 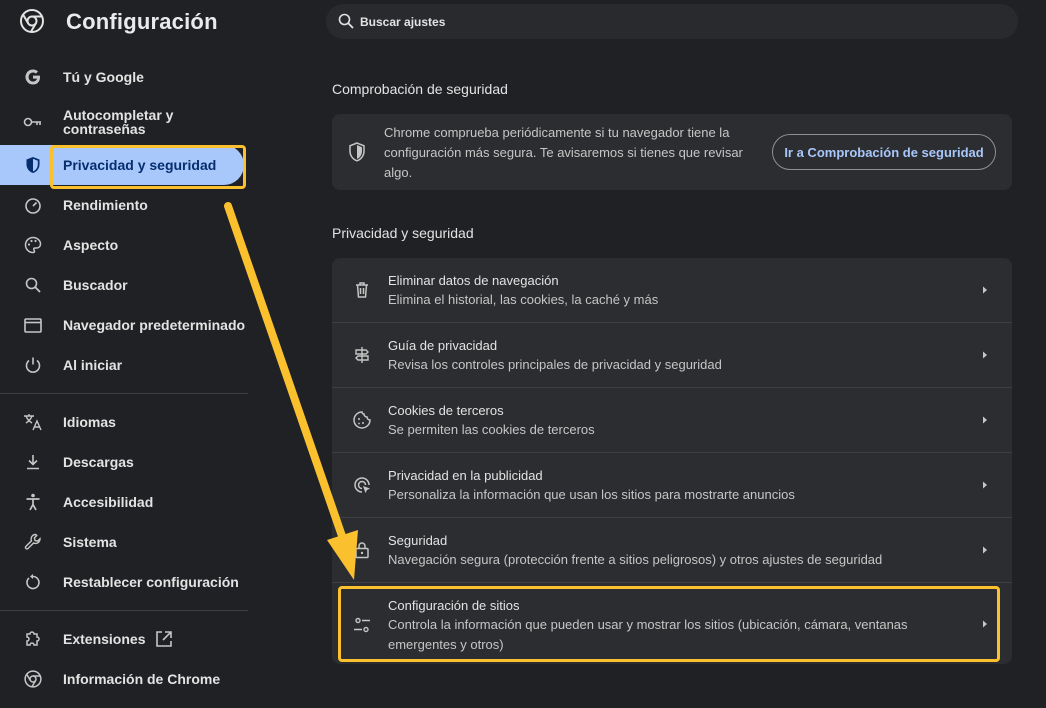 What do you see at coordinates (105, 205) in the screenshot?
I see `sidebar-item-label: Rendimiento` at bounding box center [105, 205].